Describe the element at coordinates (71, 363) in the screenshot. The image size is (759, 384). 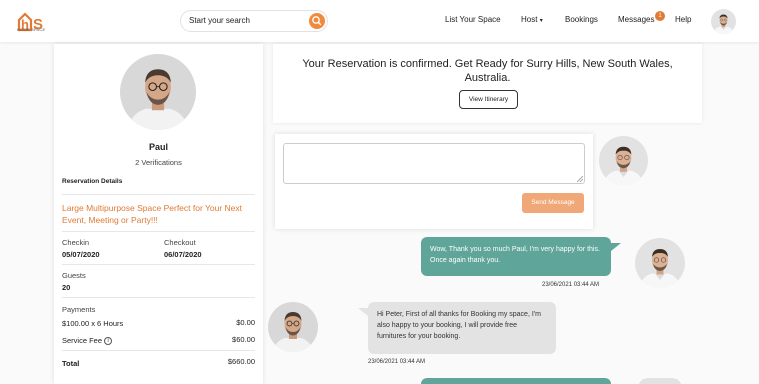
I see `total-label: Total` at that location.